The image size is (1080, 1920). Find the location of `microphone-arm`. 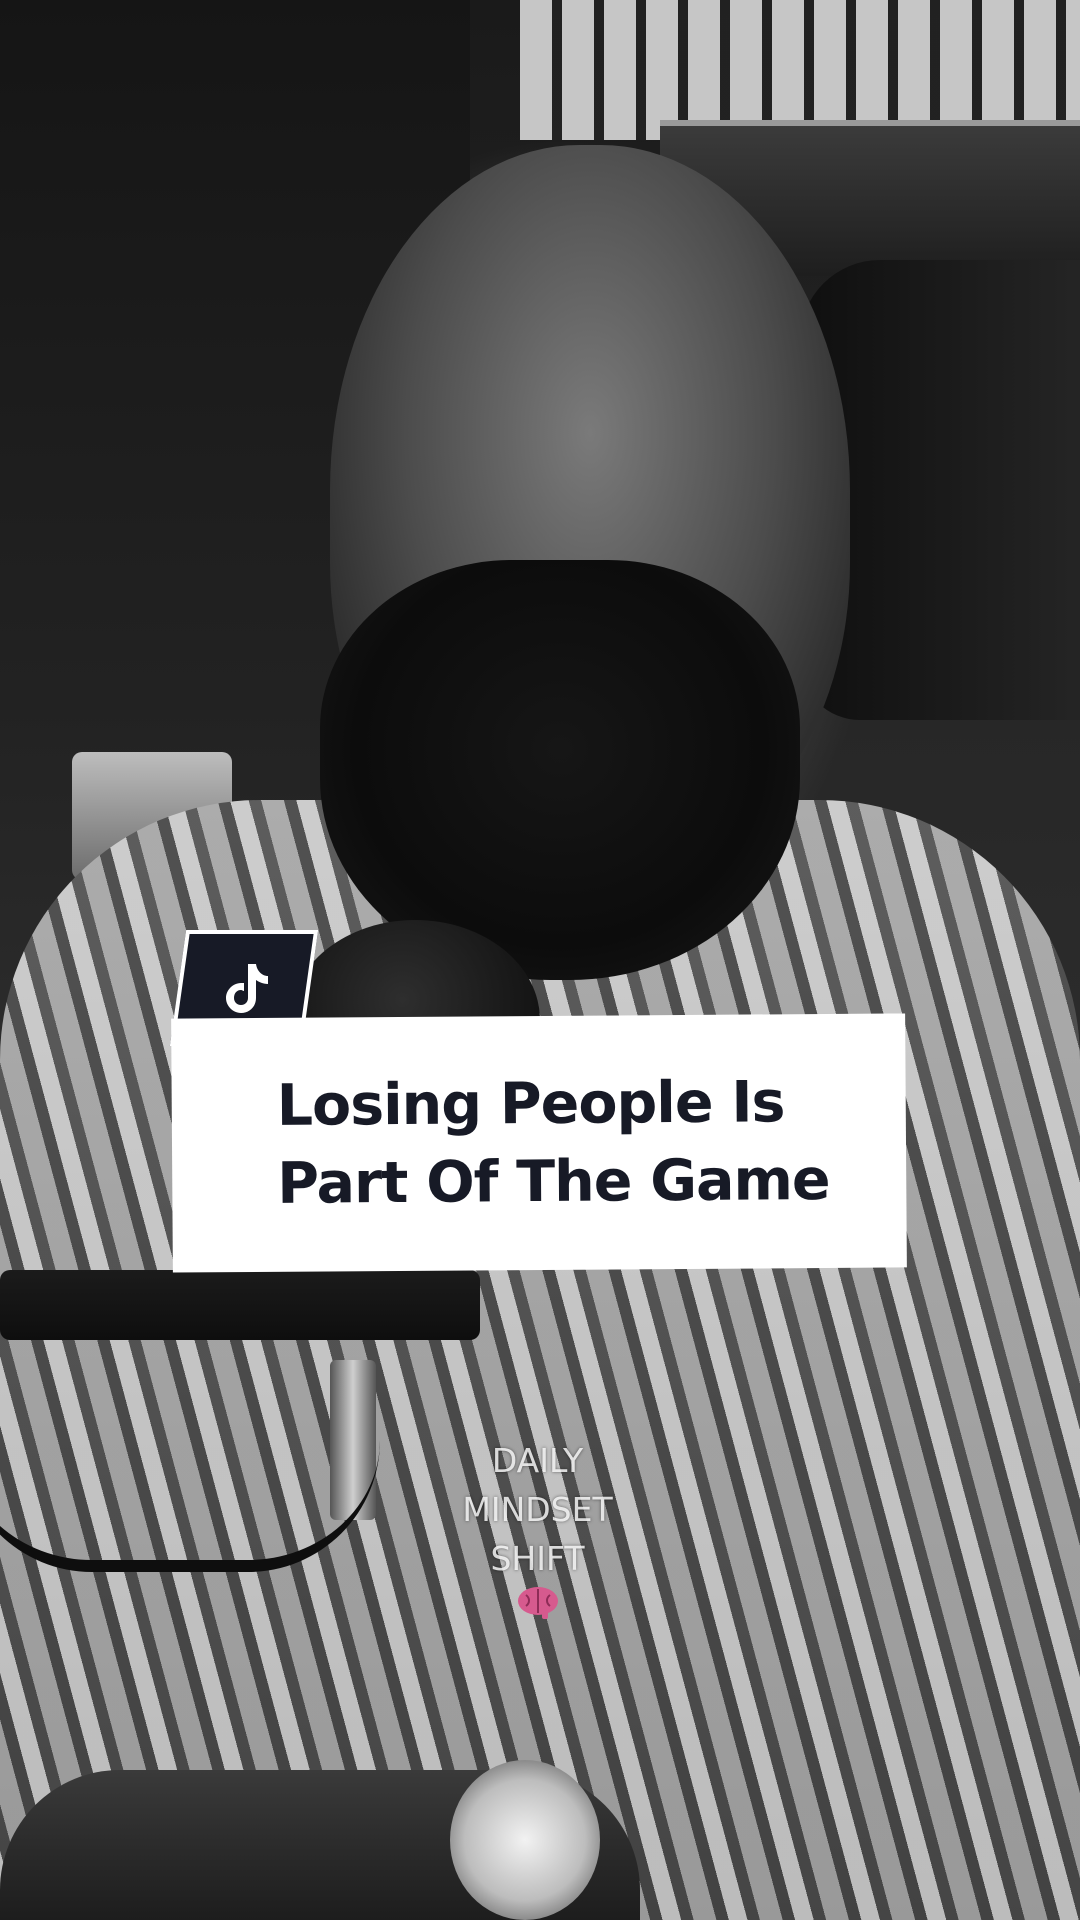

microphone-arm is located at coordinates (240, 1305).